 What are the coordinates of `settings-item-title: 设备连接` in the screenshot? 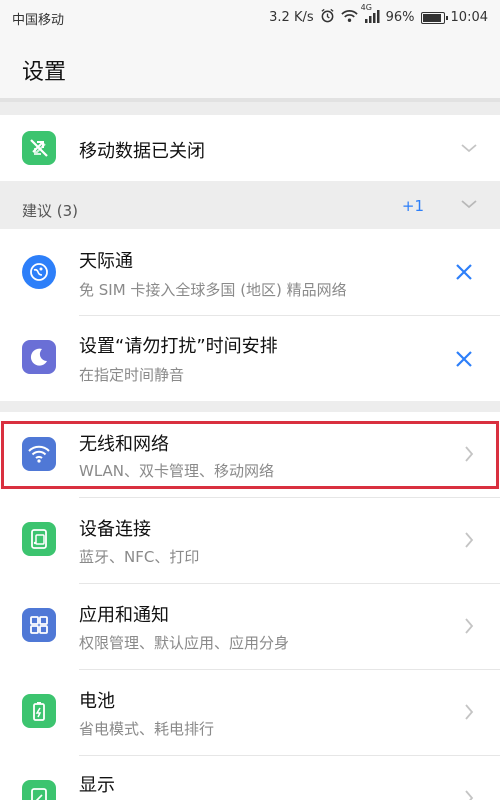 It's located at (115, 529).